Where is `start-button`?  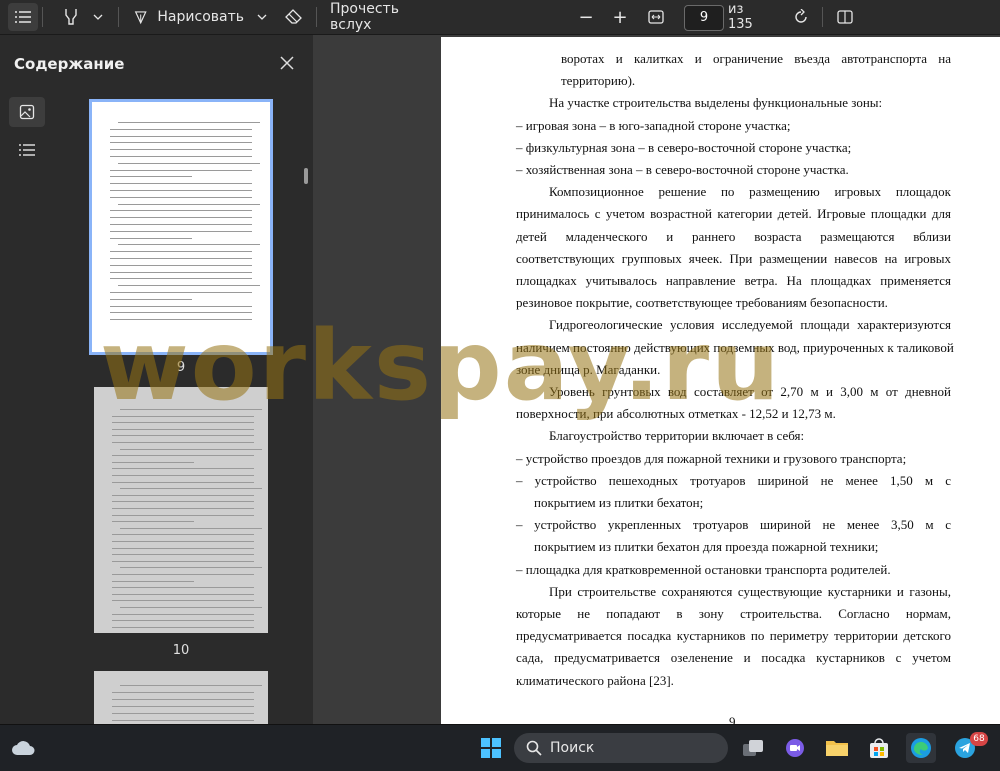 start-button is located at coordinates (491, 748).